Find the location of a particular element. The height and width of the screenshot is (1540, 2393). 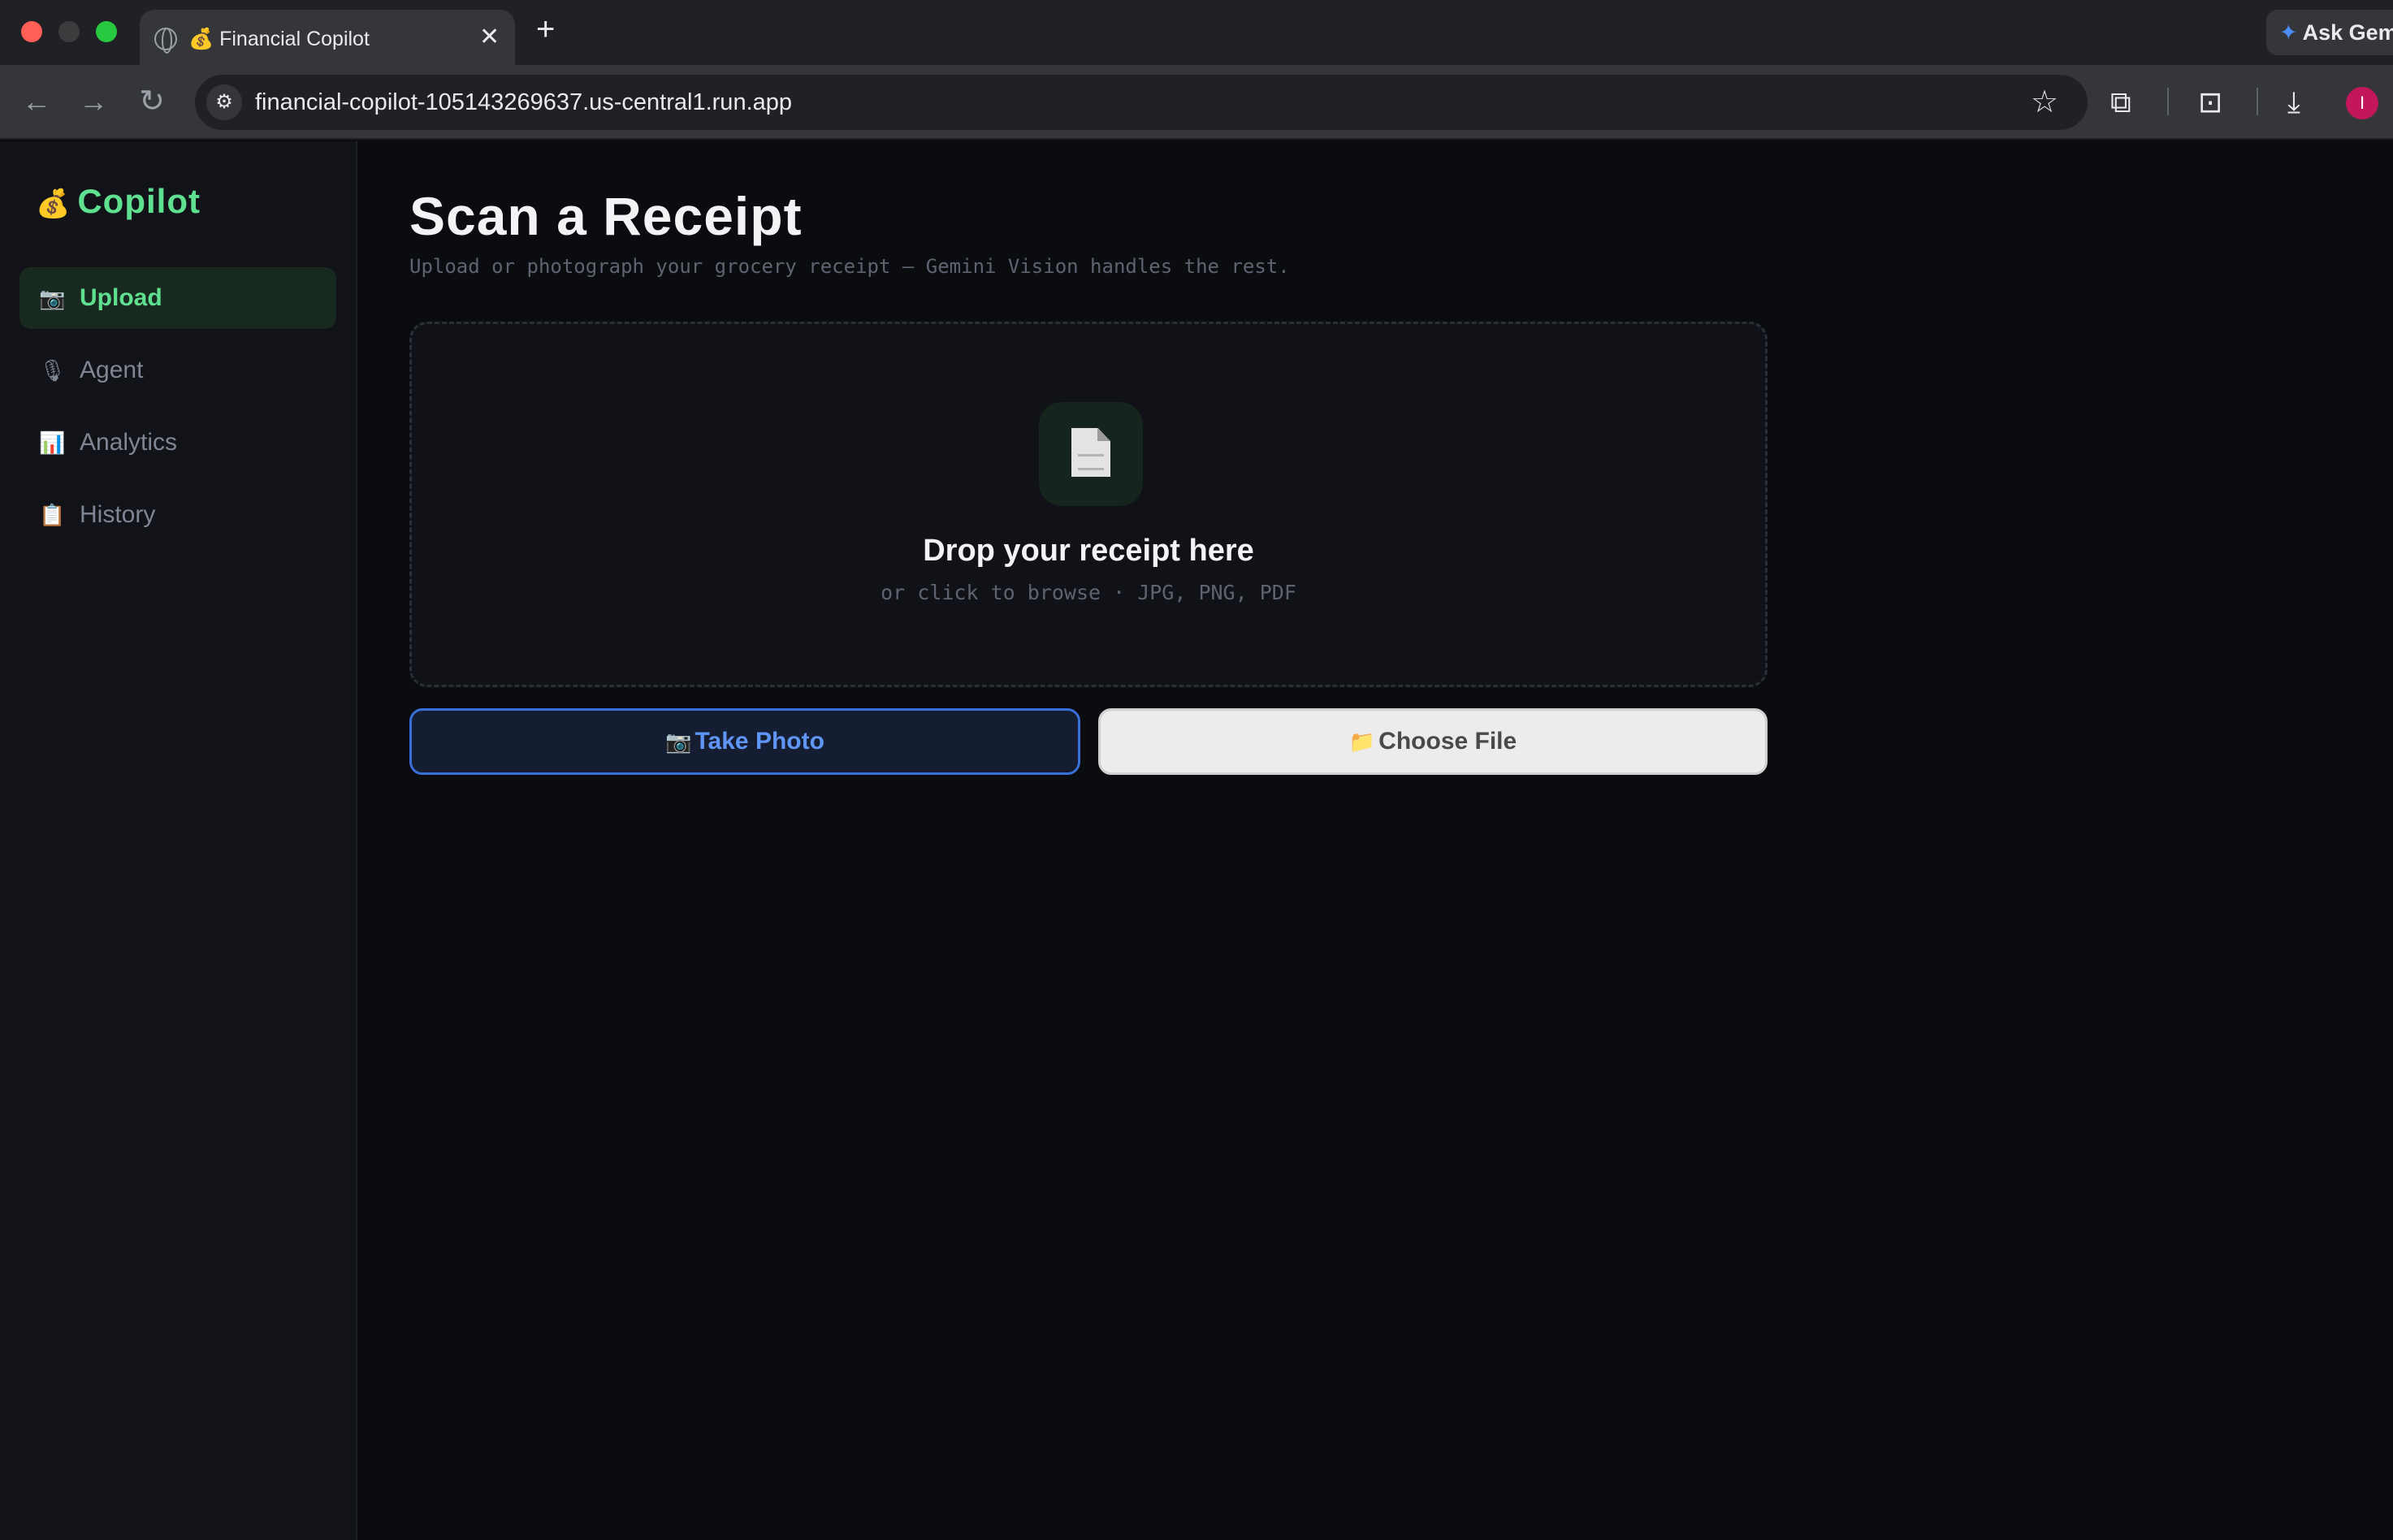

folder-icon: 📁 is located at coordinates (1362, 741).